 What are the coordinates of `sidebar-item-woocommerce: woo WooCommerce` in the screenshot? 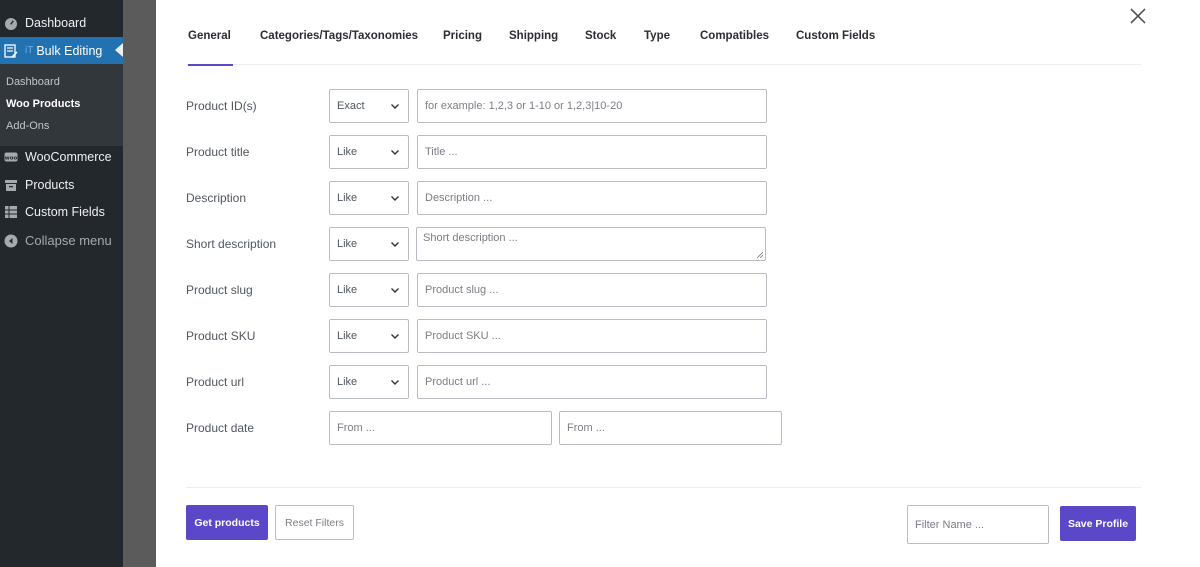 It's located at (61, 156).